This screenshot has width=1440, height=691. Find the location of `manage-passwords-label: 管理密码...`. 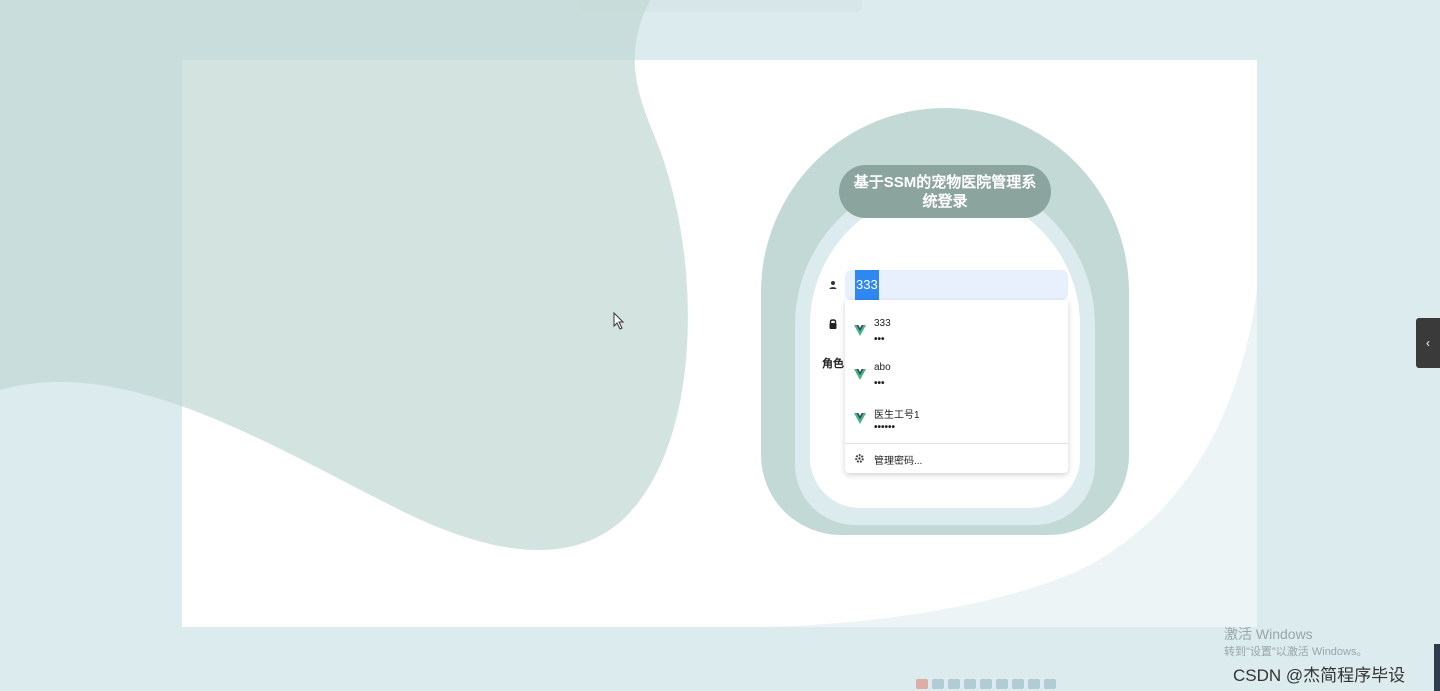

manage-passwords-label: 管理密码... is located at coordinates (898, 461).